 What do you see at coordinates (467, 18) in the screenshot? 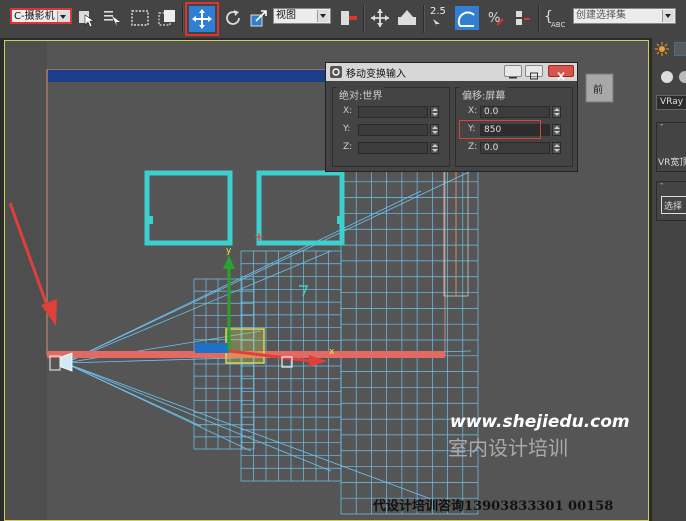
I see `angle-snap-icon` at bounding box center [467, 18].